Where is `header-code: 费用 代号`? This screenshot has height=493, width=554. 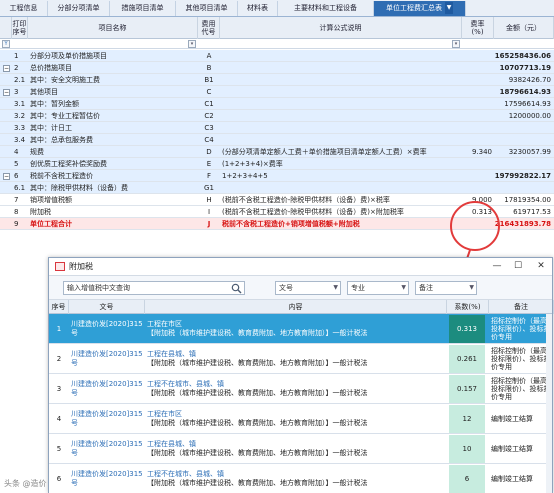 header-code: 费用 代号 is located at coordinates (209, 28).